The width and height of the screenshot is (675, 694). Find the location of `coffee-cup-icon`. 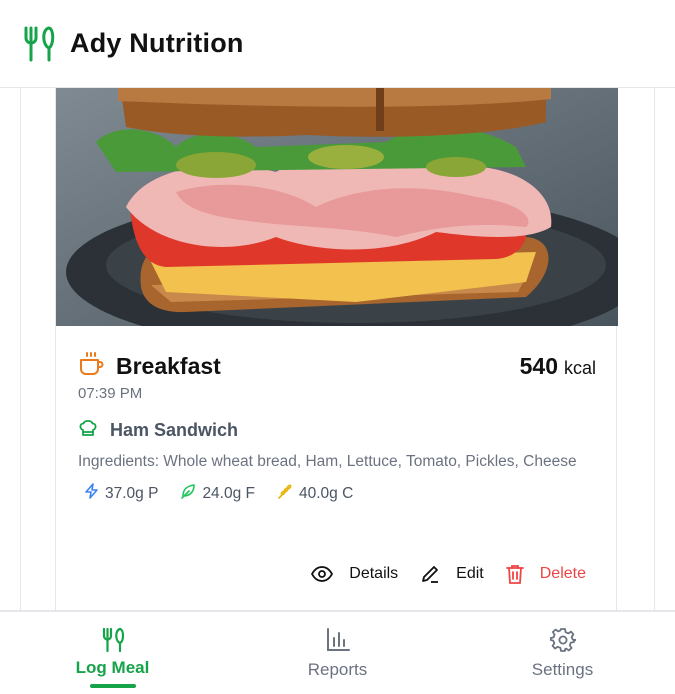

coffee-cup-icon is located at coordinates (91, 366).